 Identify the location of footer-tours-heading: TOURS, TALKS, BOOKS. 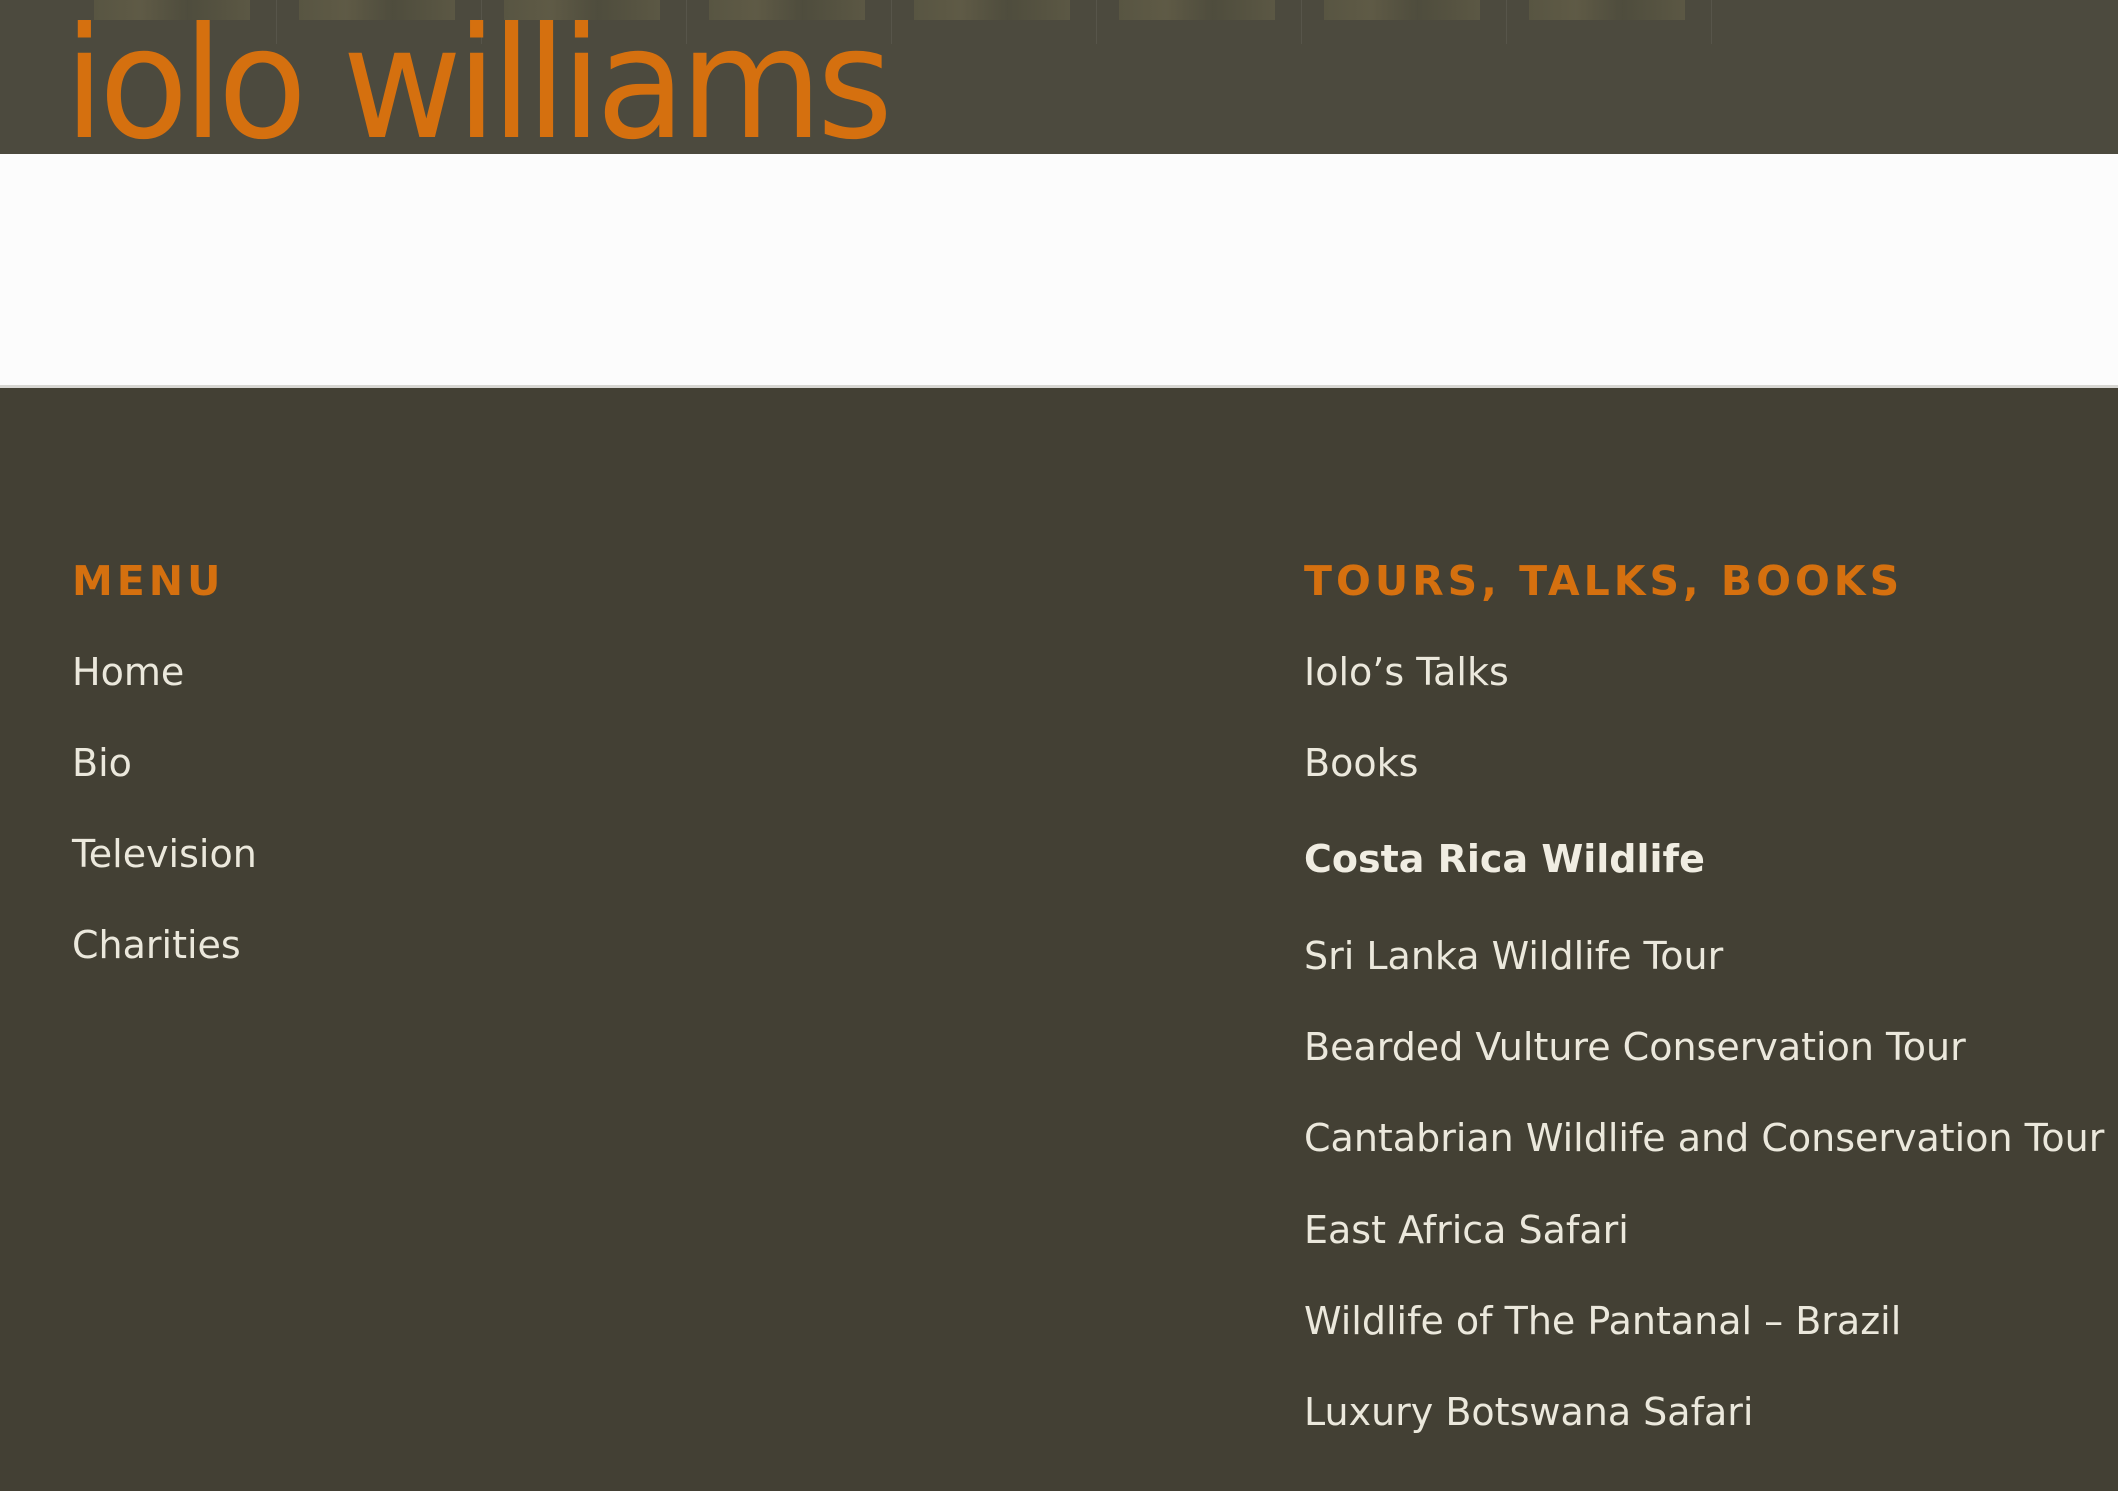
(1604, 581).